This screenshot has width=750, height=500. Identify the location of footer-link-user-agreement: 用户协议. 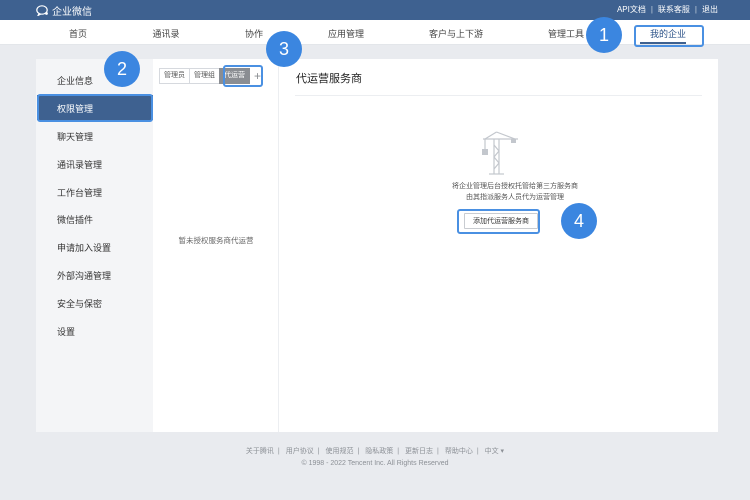
(300, 451).